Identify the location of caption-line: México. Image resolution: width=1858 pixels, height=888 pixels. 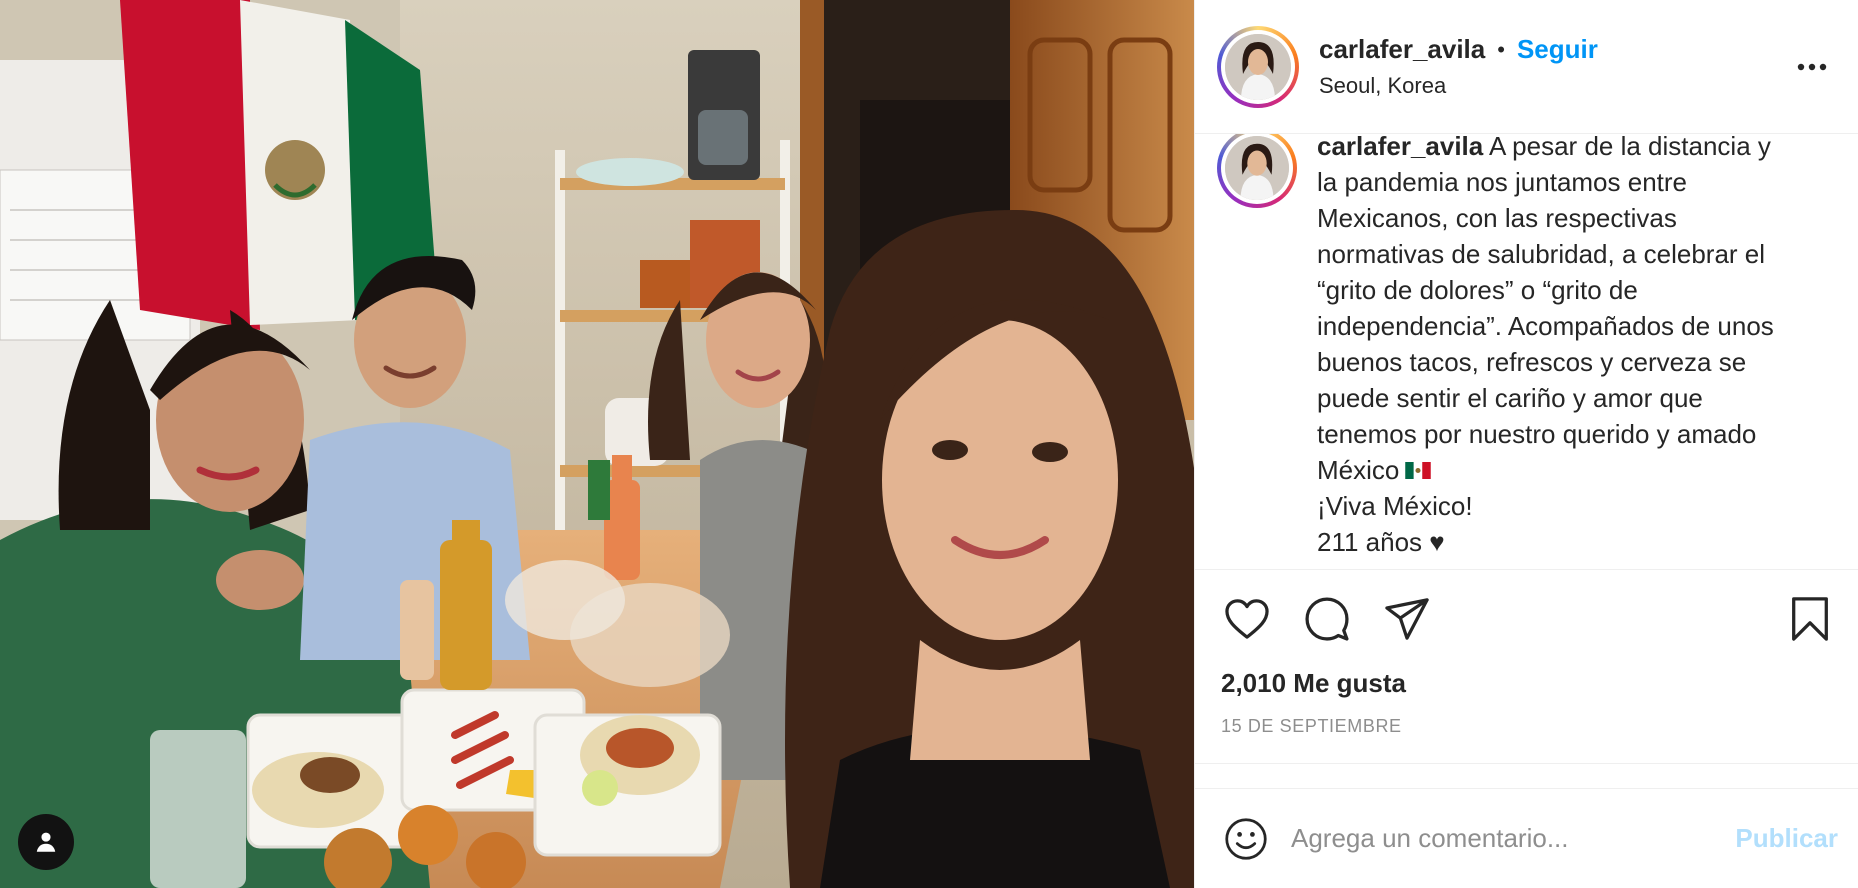
(1358, 470).